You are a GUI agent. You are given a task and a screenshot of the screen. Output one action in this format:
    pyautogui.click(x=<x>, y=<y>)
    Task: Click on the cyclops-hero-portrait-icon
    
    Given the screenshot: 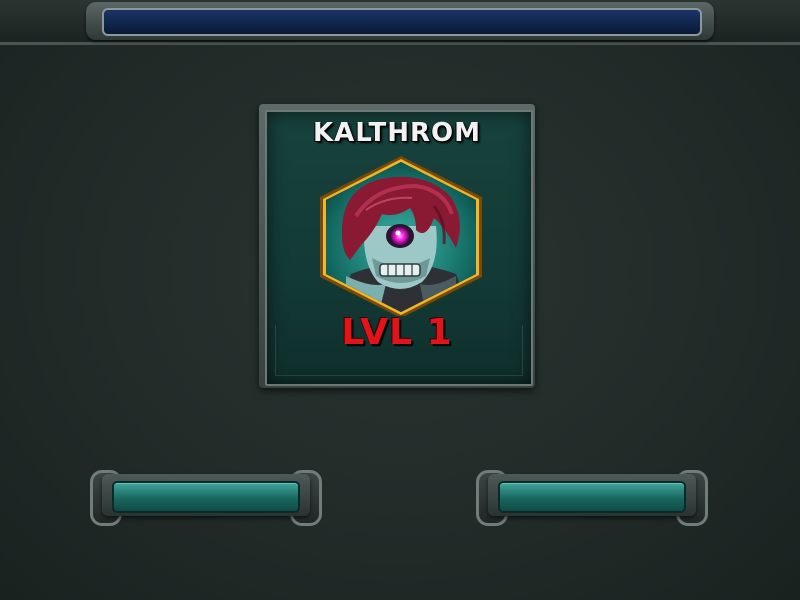 What is the action you would take?
    pyautogui.click(x=401, y=237)
    